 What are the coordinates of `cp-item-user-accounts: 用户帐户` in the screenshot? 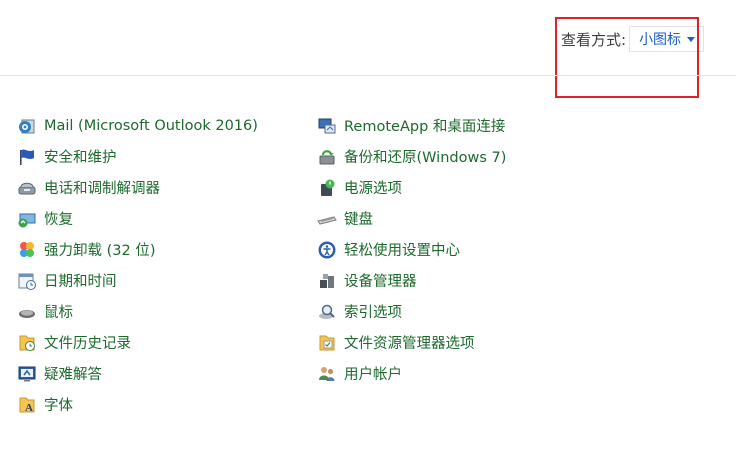 It's located at (411, 373).